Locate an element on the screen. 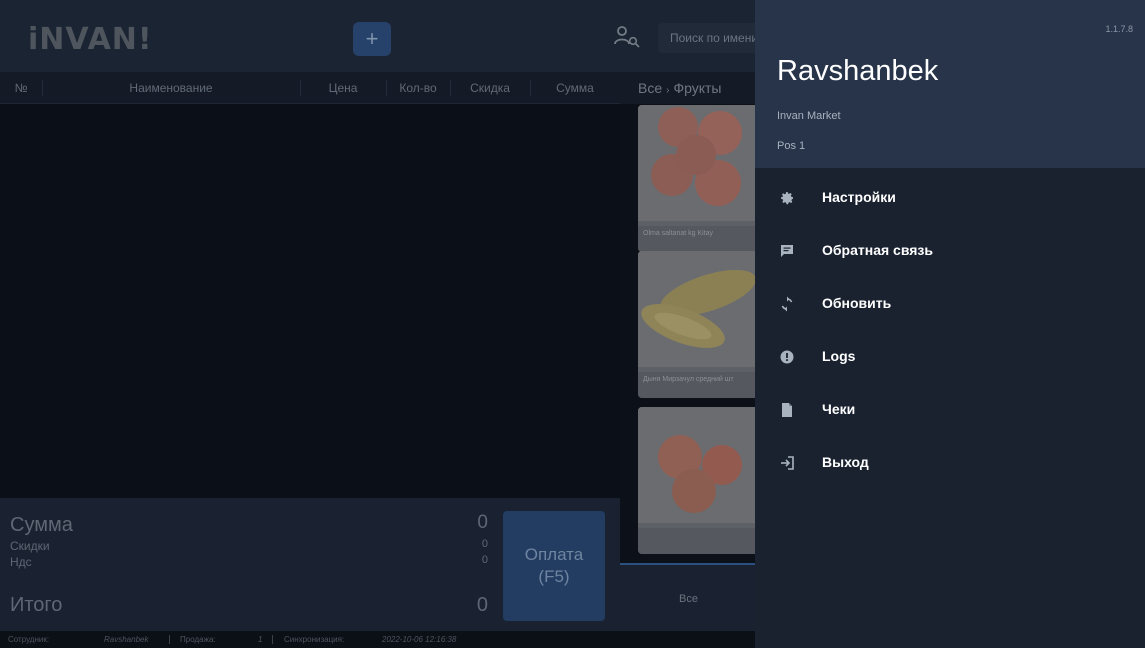 This screenshot has height=648, width=1145. vat-label: Ндс is located at coordinates (21, 562).